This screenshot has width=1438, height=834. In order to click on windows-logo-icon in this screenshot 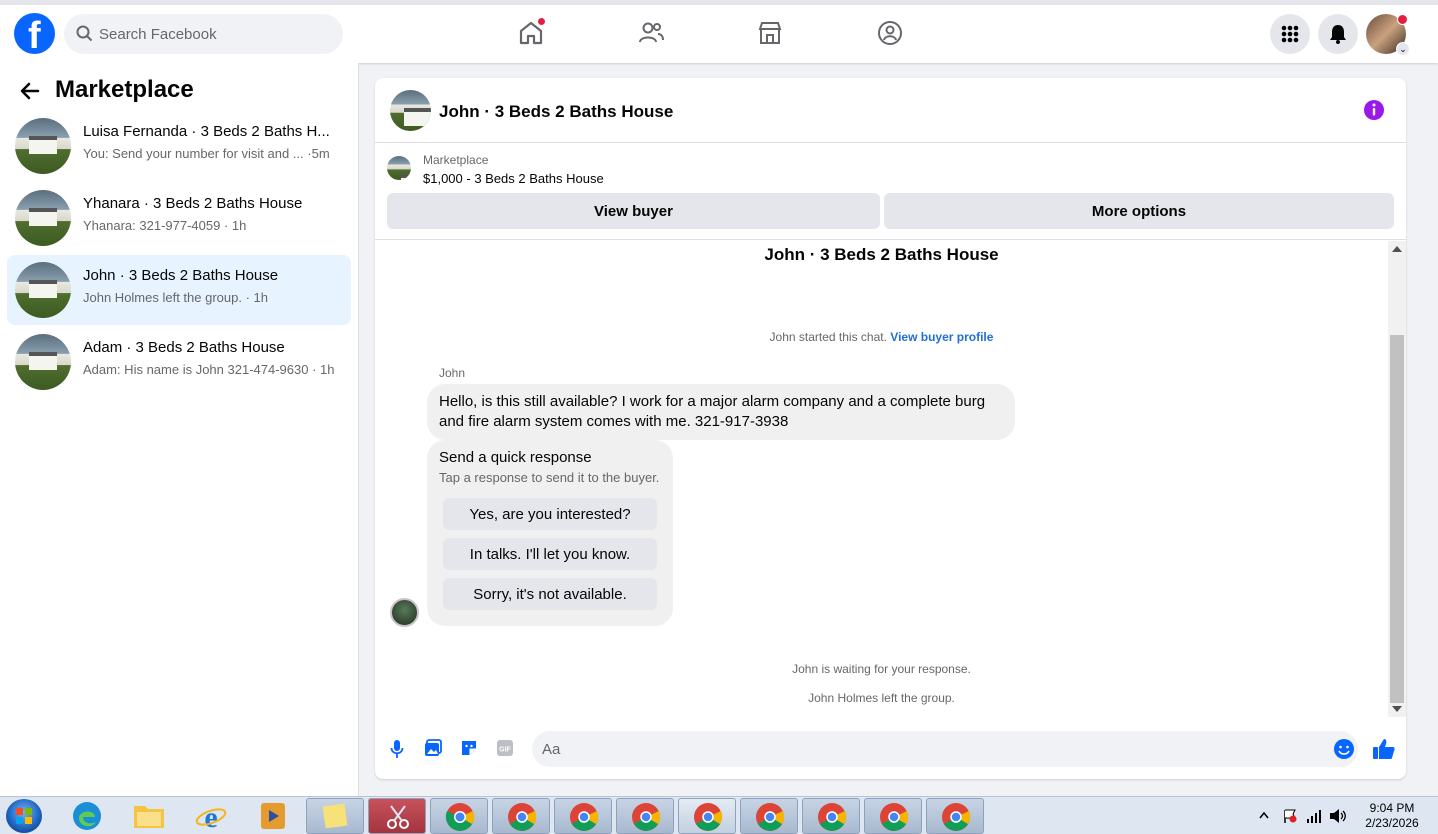, I will do `click(24, 816)`.